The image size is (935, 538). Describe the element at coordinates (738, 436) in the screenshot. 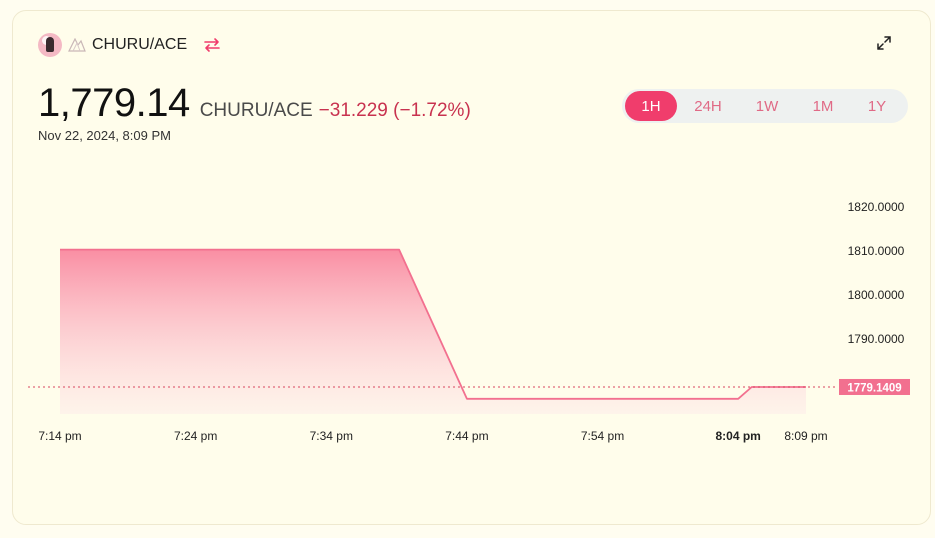

I see `x-tick-label: 8:04 pm` at that location.